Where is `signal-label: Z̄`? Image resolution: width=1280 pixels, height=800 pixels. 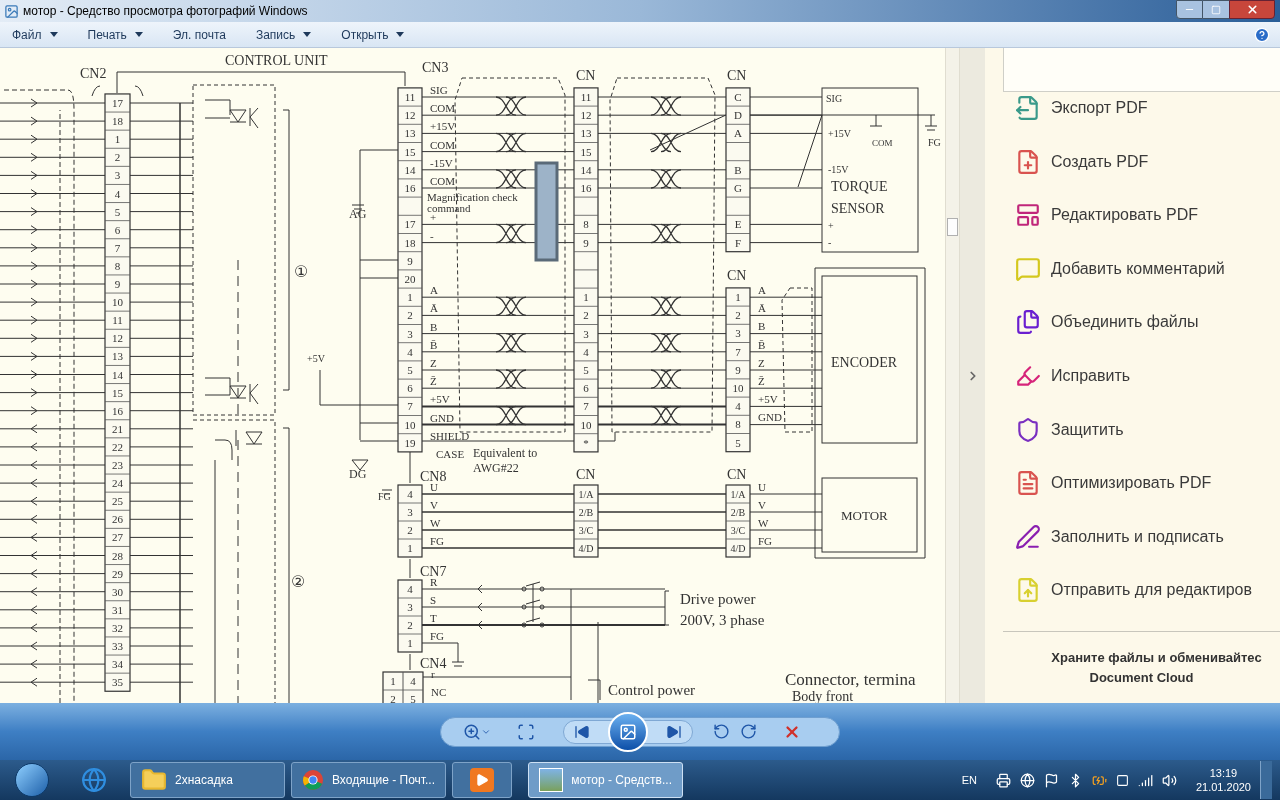
signal-label: Z̄ is located at coordinates (433, 381).